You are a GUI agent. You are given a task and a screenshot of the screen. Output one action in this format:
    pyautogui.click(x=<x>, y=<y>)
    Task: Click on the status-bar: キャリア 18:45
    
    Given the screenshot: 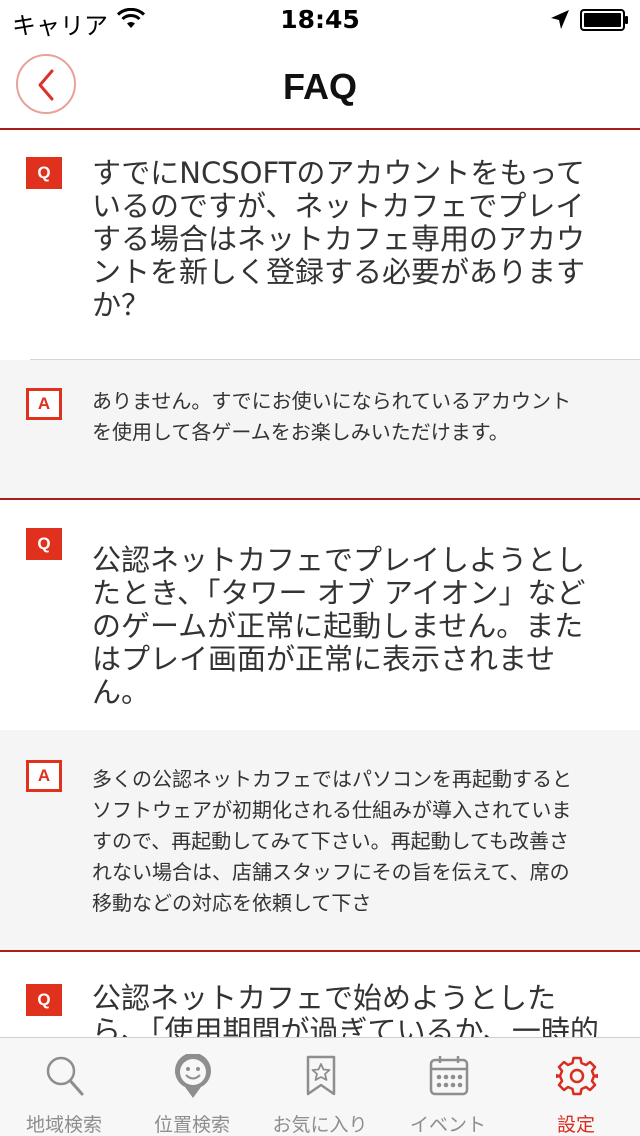 What is the action you would take?
    pyautogui.click(x=320, y=20)
    